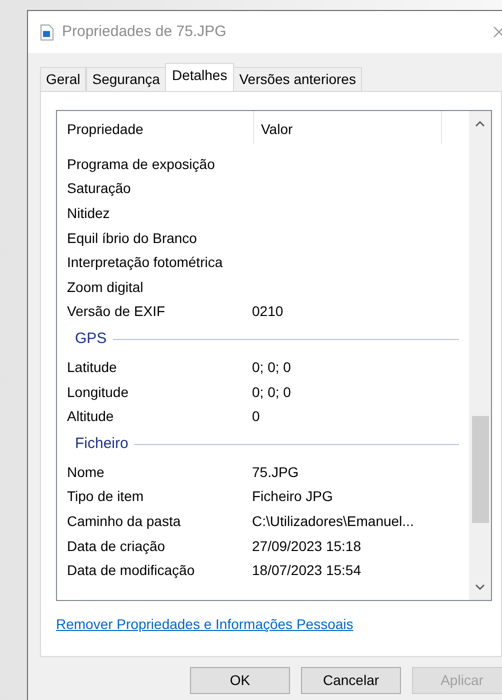 The width and height of the screenshot is (502, 700). What do you see at coordinates (98, 392) in the screenshot?
I see `property-name: Longitude` at bounding box center [98, 392].